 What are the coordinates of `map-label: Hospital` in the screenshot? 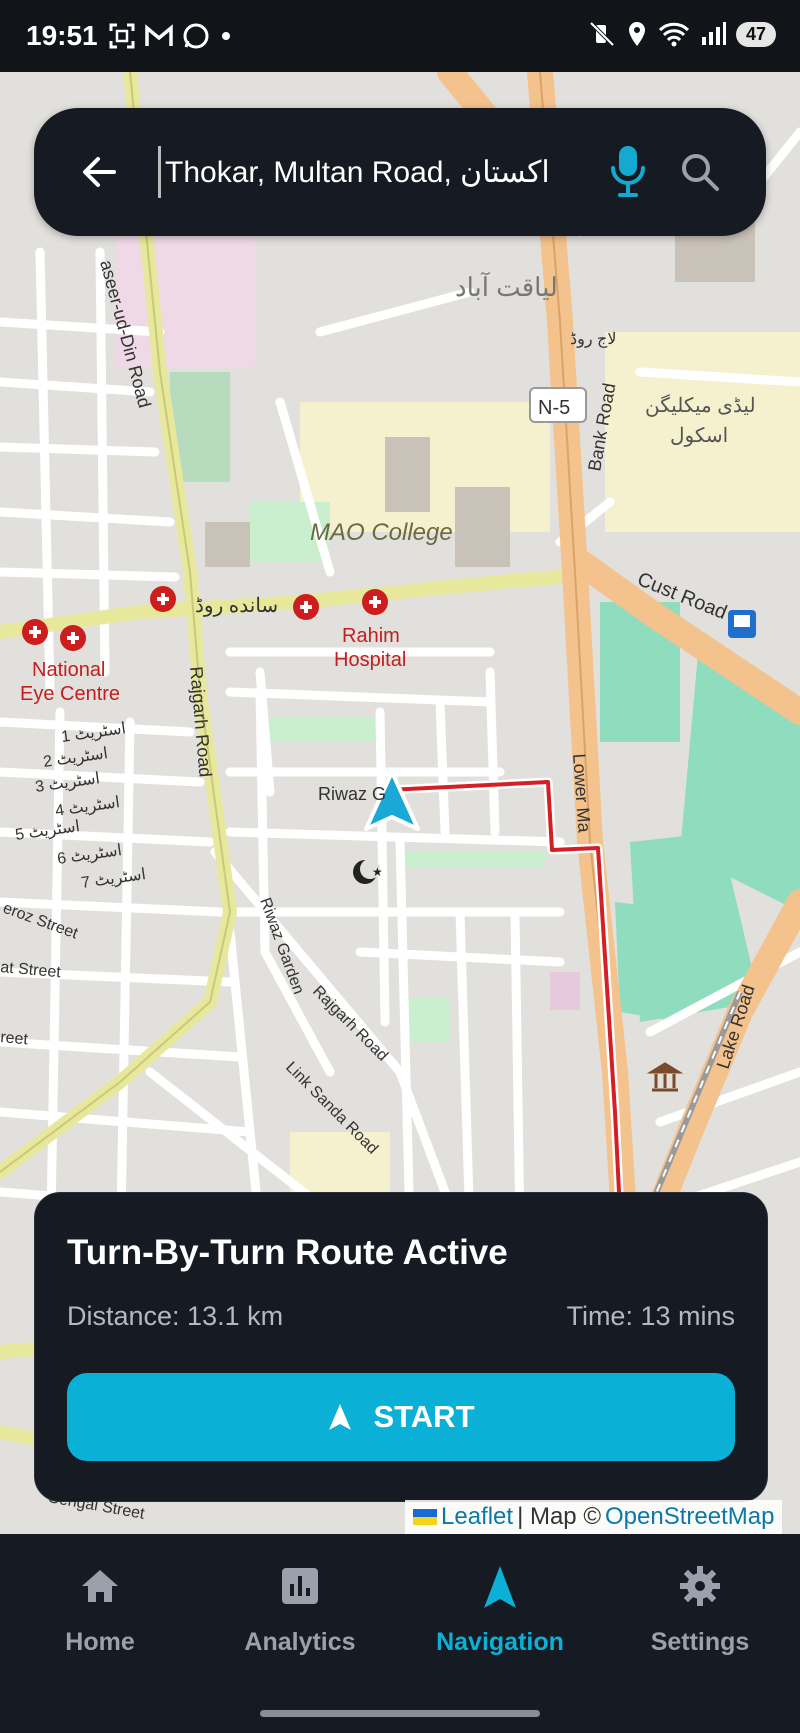 It's located at (370, 660).